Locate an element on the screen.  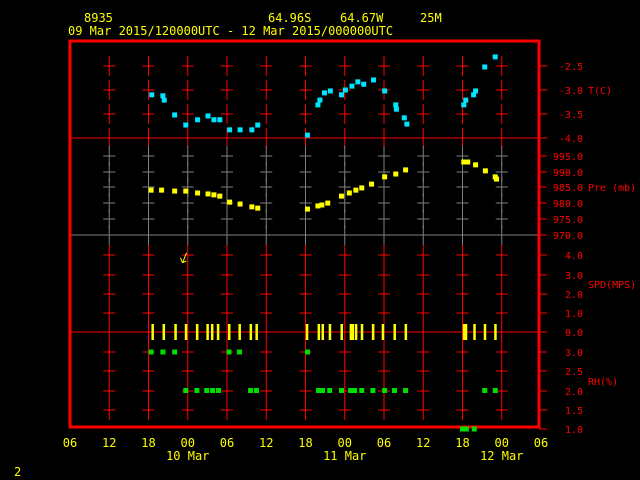
y-tick-label: 990.0 is located at coordinates (568, 173).